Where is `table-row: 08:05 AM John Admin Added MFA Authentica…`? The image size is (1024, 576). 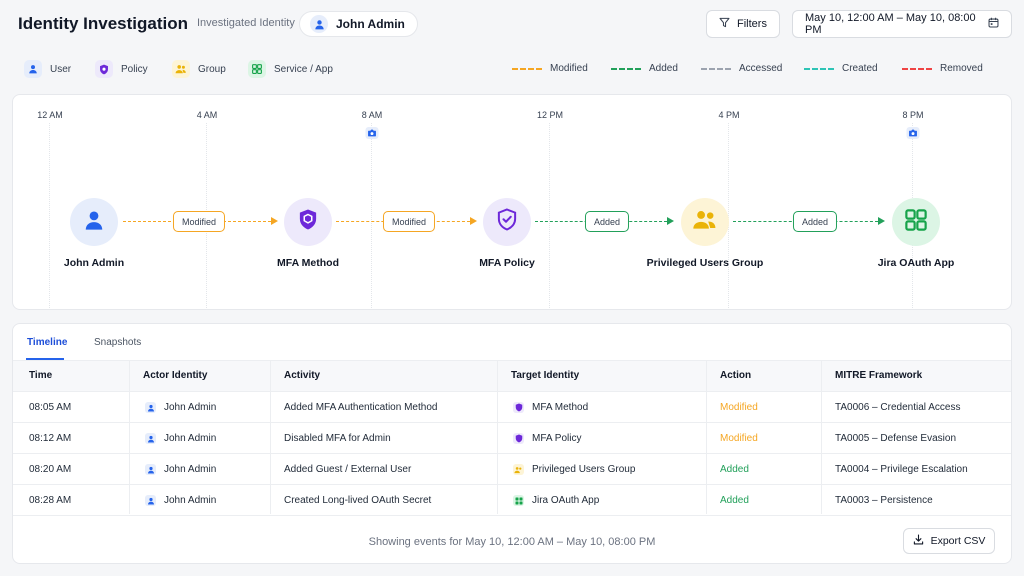
table-row: 08:05 AM John Admin Added MFA Authentica… is located at coordinates (512, 407).